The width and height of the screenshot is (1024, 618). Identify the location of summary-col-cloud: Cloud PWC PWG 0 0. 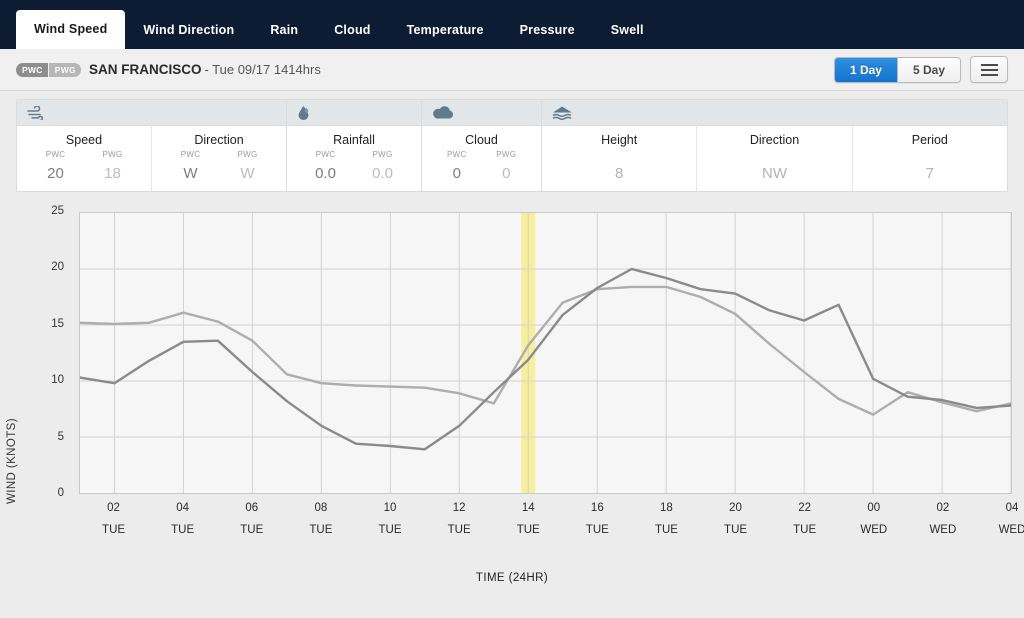
(481, 158).